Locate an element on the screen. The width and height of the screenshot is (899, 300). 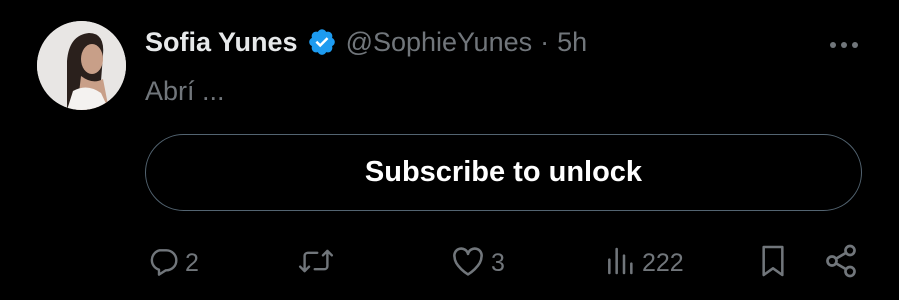
views-button: 222 is located at coordinates (644, 263).